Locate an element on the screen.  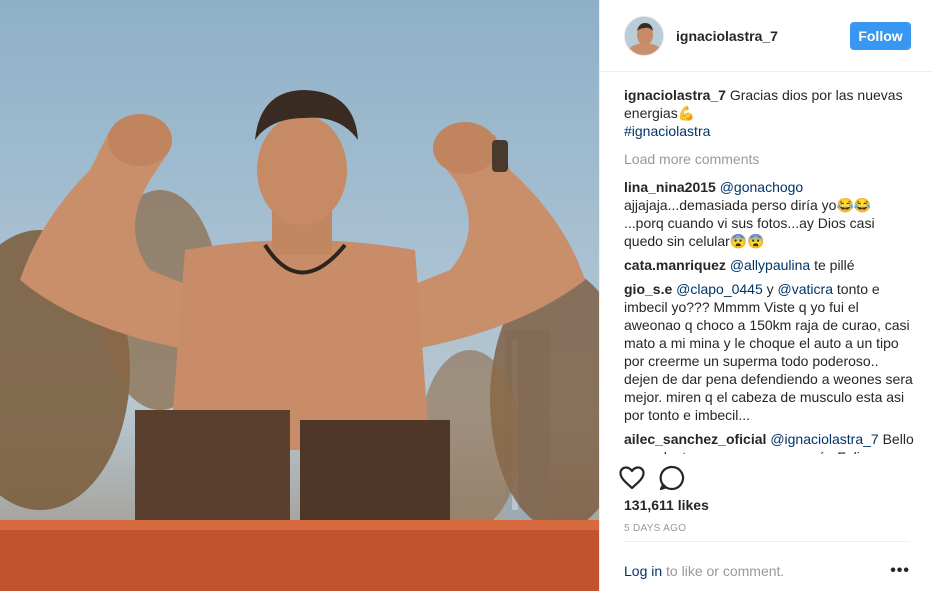
heart-icon is located at coordinates (632, 478).